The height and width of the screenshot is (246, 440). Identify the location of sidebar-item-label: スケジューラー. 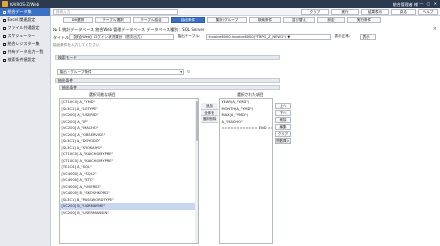
(21, 35).